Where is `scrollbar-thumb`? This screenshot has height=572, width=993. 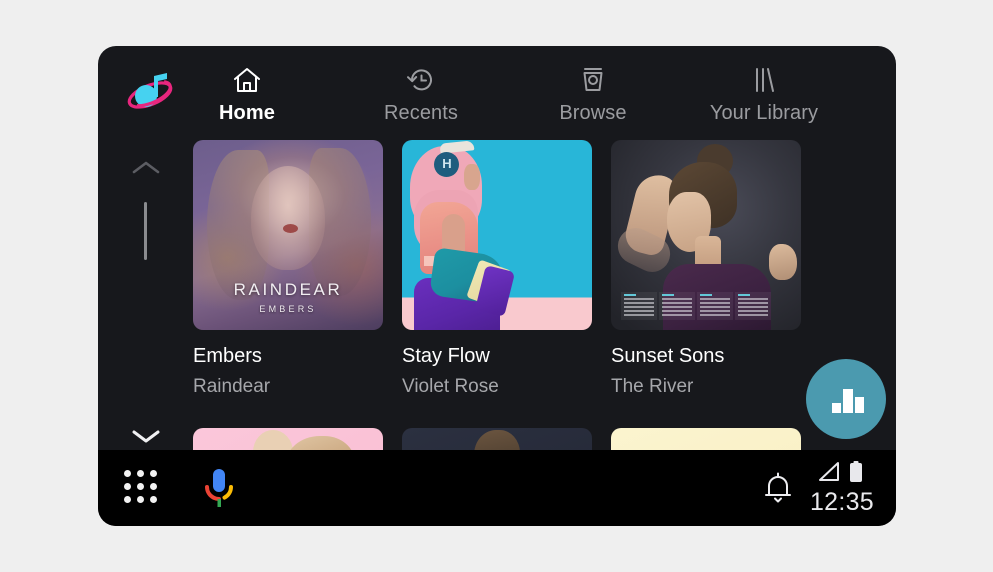
scrollbar-thumb is located at coordinates (145, 231).